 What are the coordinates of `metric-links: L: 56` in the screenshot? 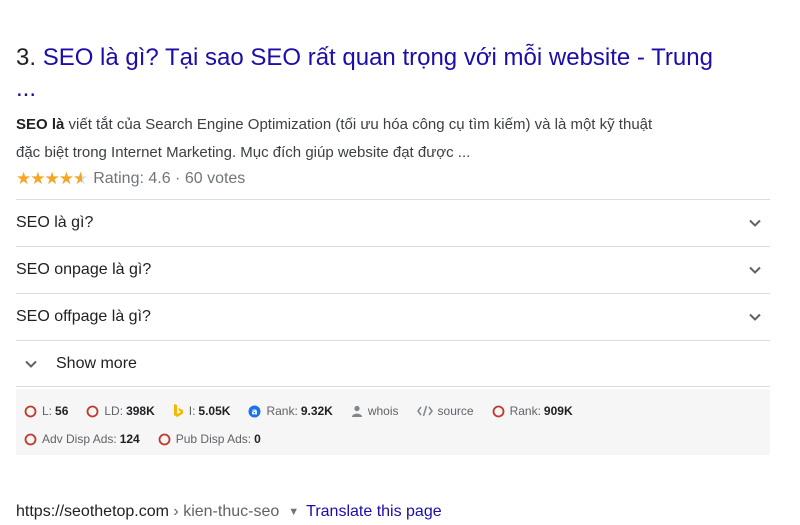 It's located at (46, 411).